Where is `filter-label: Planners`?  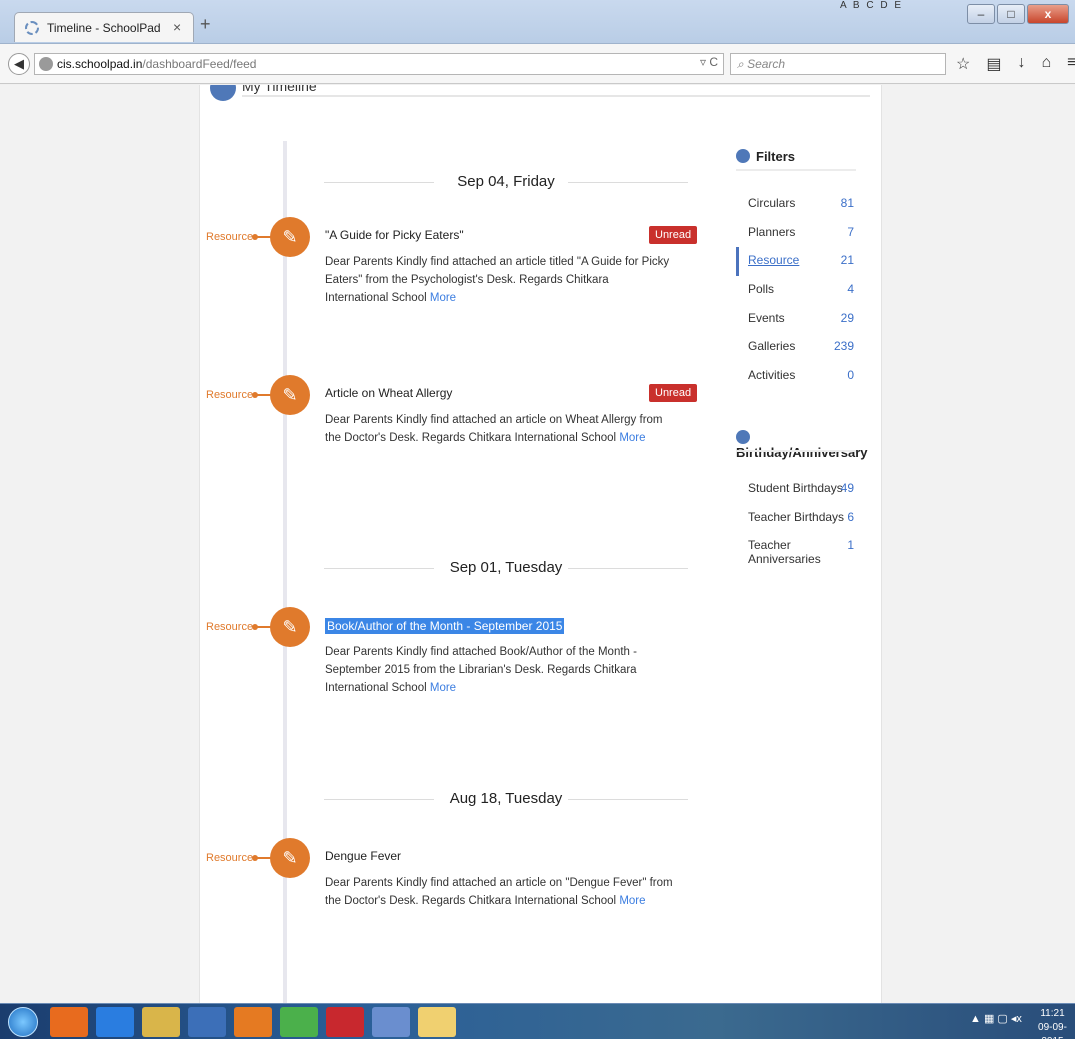 filter-label: Planners is located at coordinates (772, 231).